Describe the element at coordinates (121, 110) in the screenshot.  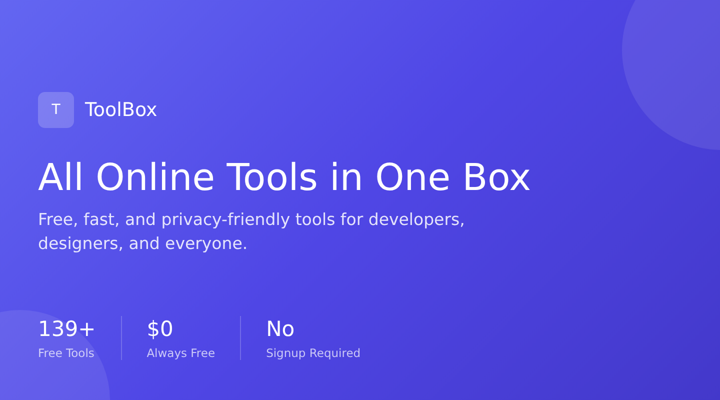
I see `brand-name: ToolBox` at that location.